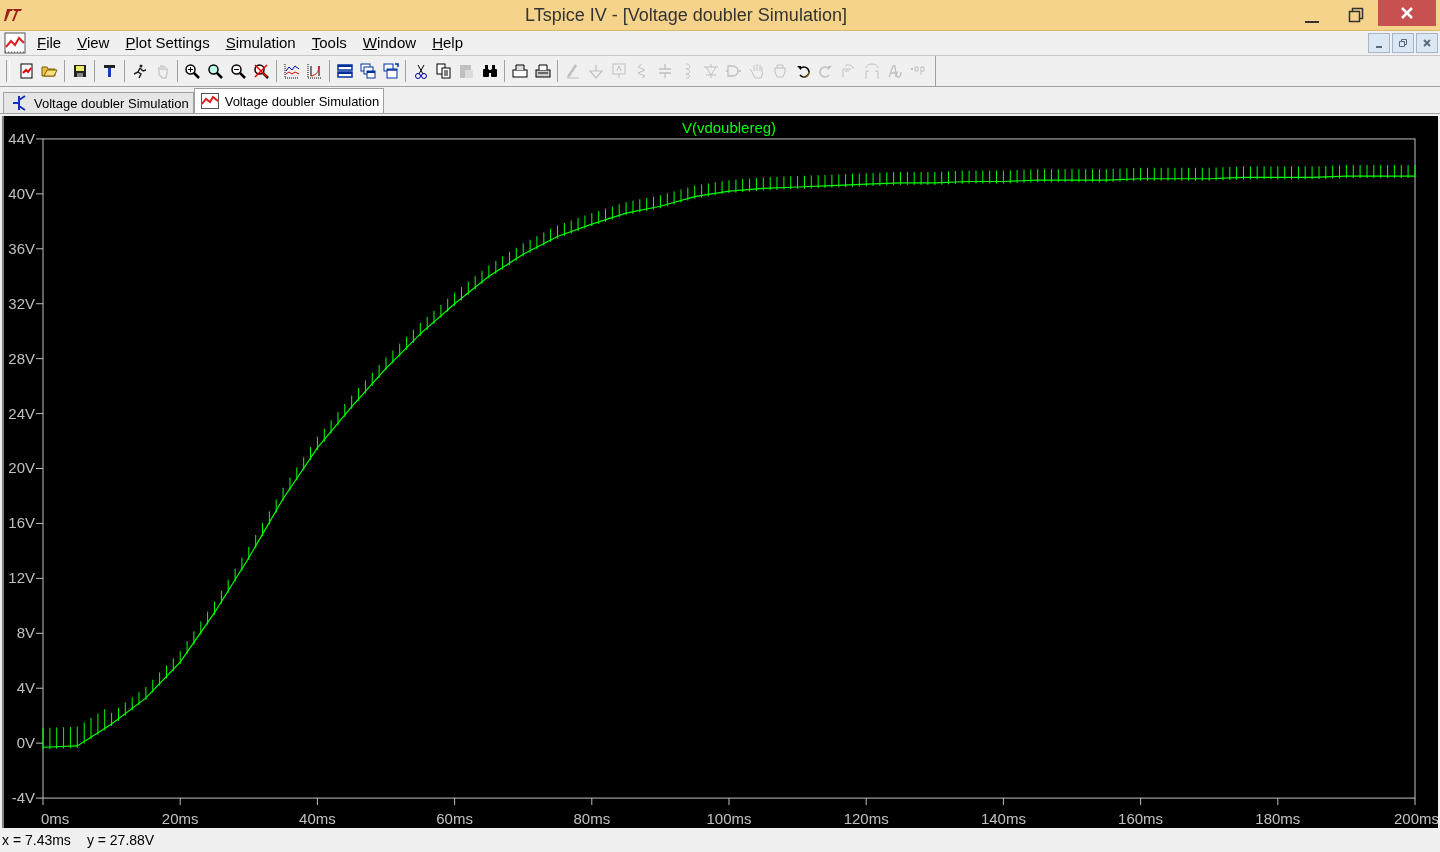 This screenshot has height=852, width=1440. What do you see at coordinates (802, 71) in the screenshot?
I see `undo-icon` at bounding box center [802, 71].